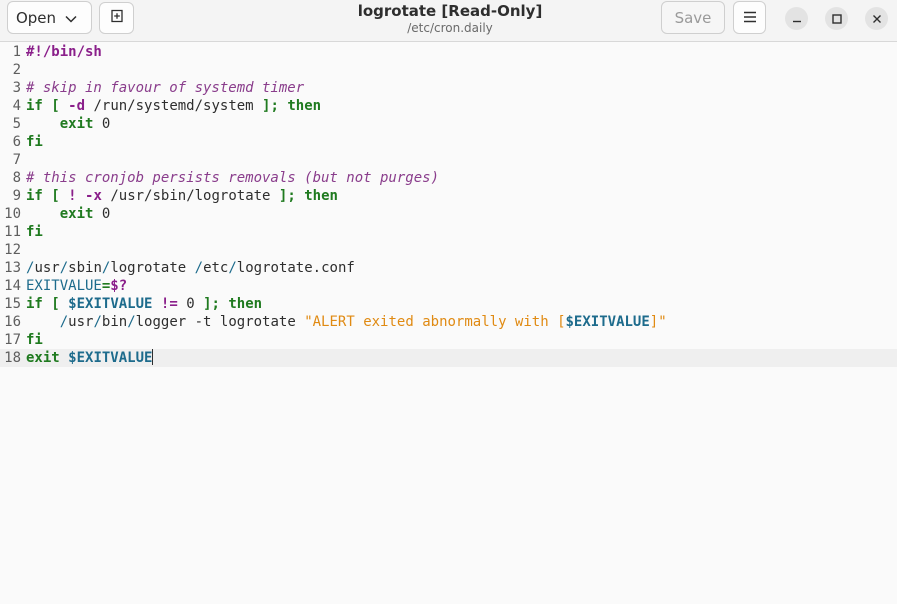 The height and width of the screenshot is (604, 897). I want to click on code-token: #!/bin/sh, so click(64, 52).